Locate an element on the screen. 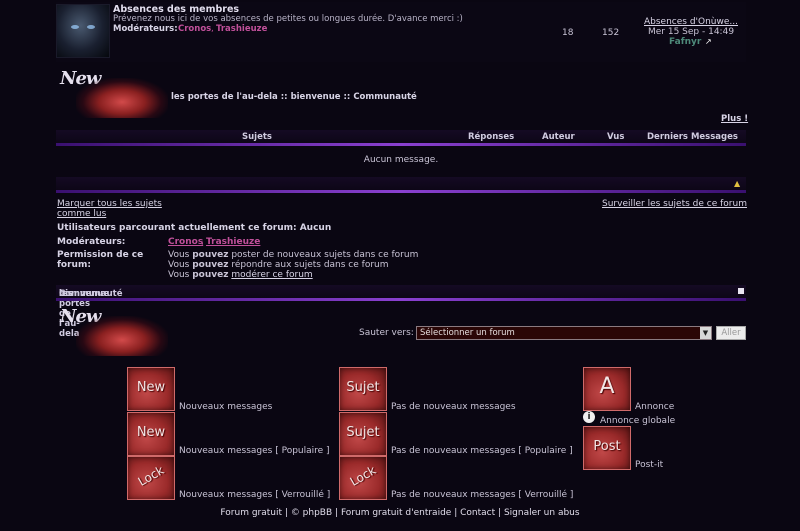  legend-no-new-hot: Pas de nouveaux messages [ Populaire ] is located at coordinates (482, 451).